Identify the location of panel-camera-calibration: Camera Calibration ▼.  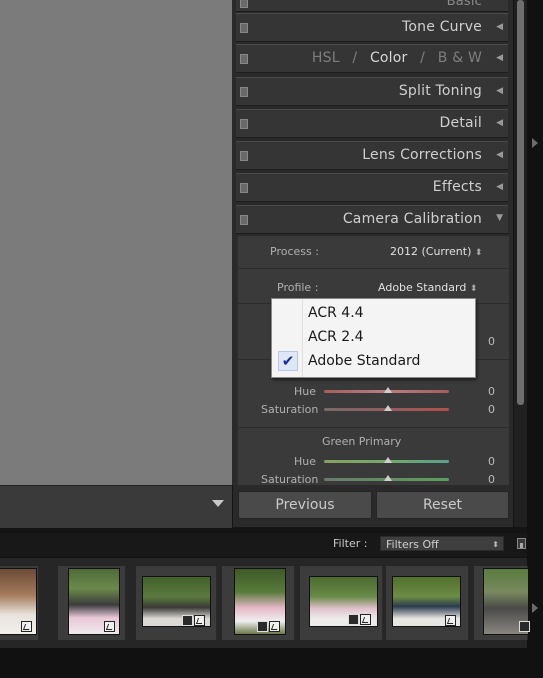
(372, 219).